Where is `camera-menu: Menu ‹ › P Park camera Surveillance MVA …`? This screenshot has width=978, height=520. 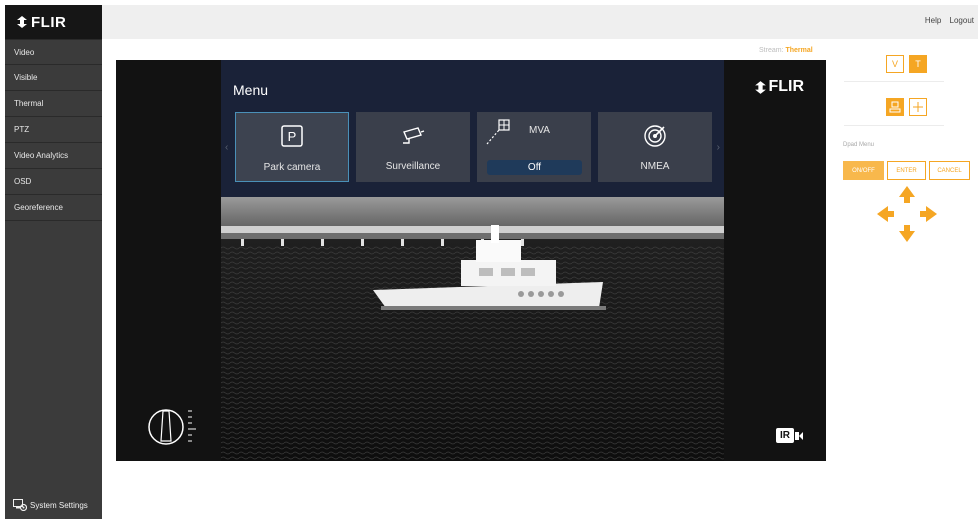 camera-menu: Menu ‹ › P Park camera Surveillance MVA … is located at coordinates (472, 128).